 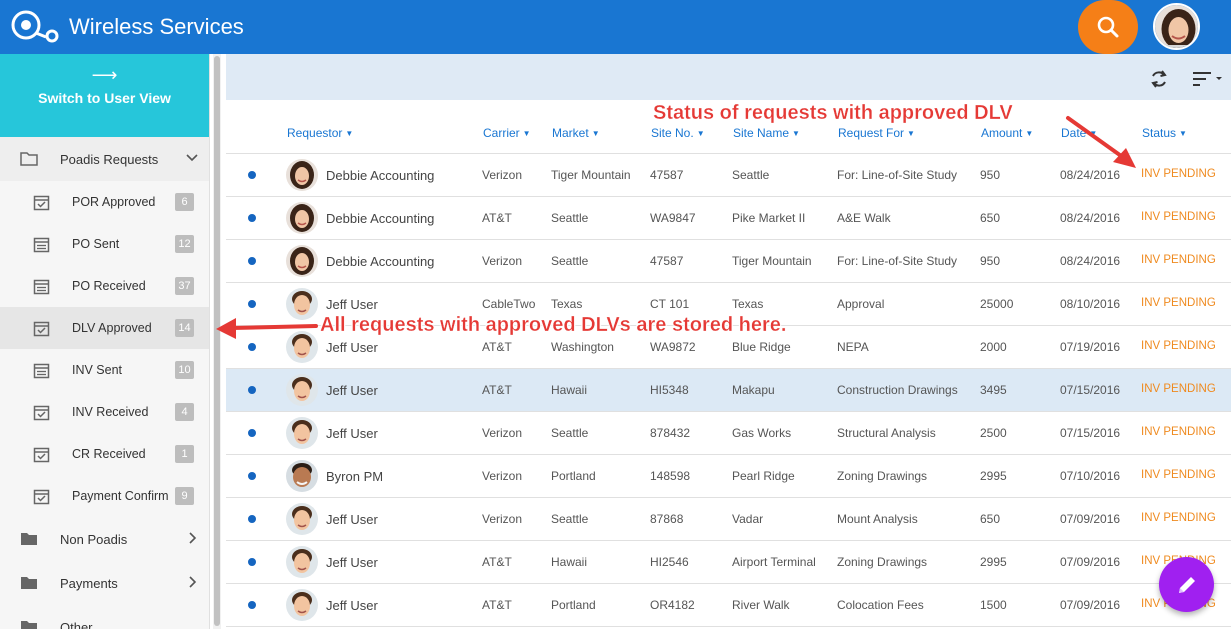 I want to click on request-for-cell: For: Line-of-Site Study, so click(x=897, y=175).